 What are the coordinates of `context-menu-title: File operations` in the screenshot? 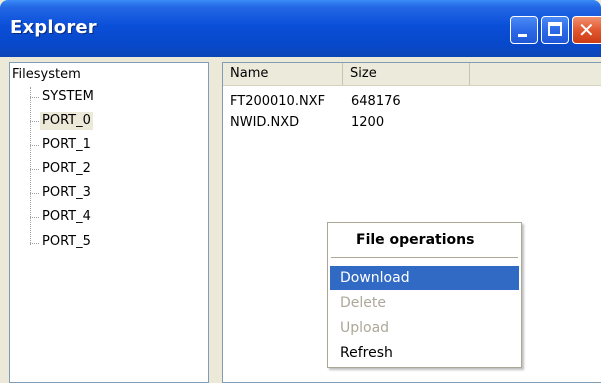 It's located at (415, 240).